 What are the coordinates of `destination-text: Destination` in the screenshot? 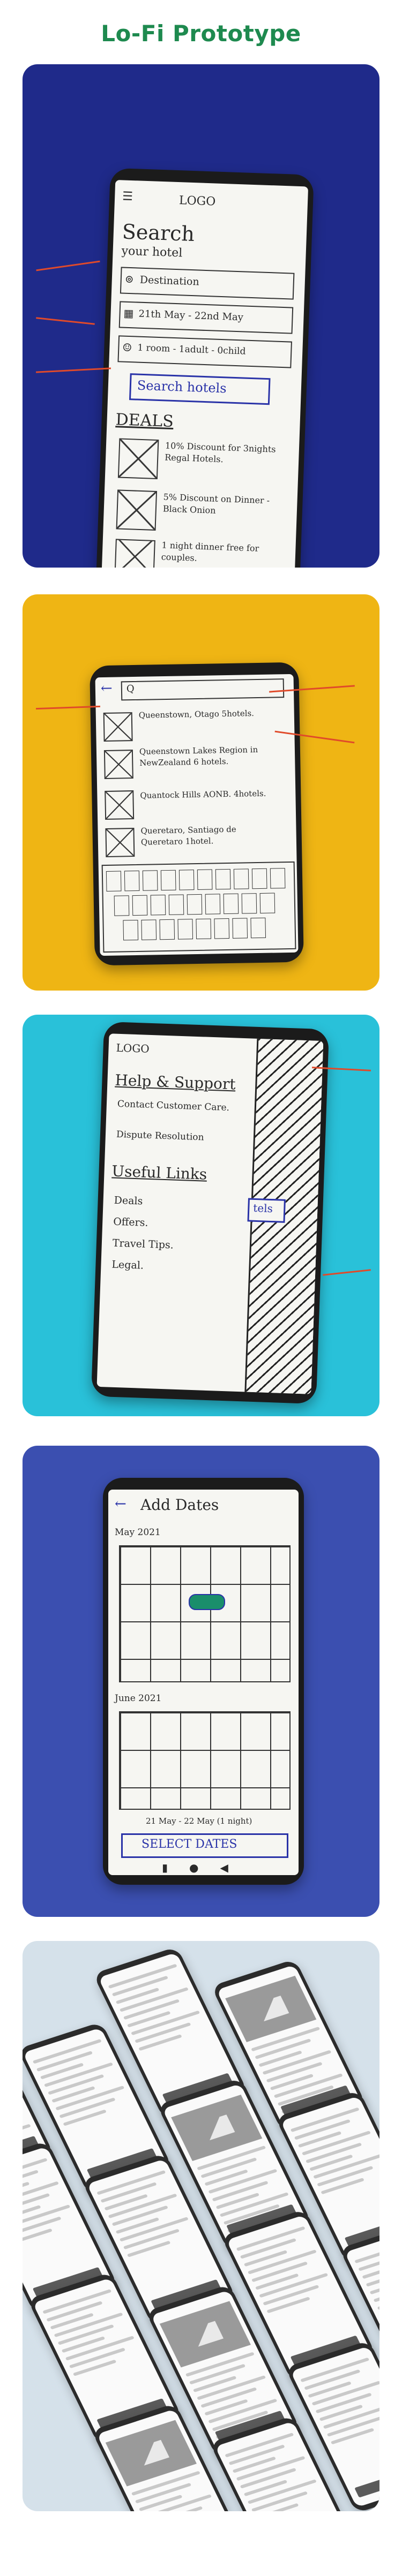 It's located at (169, 281).